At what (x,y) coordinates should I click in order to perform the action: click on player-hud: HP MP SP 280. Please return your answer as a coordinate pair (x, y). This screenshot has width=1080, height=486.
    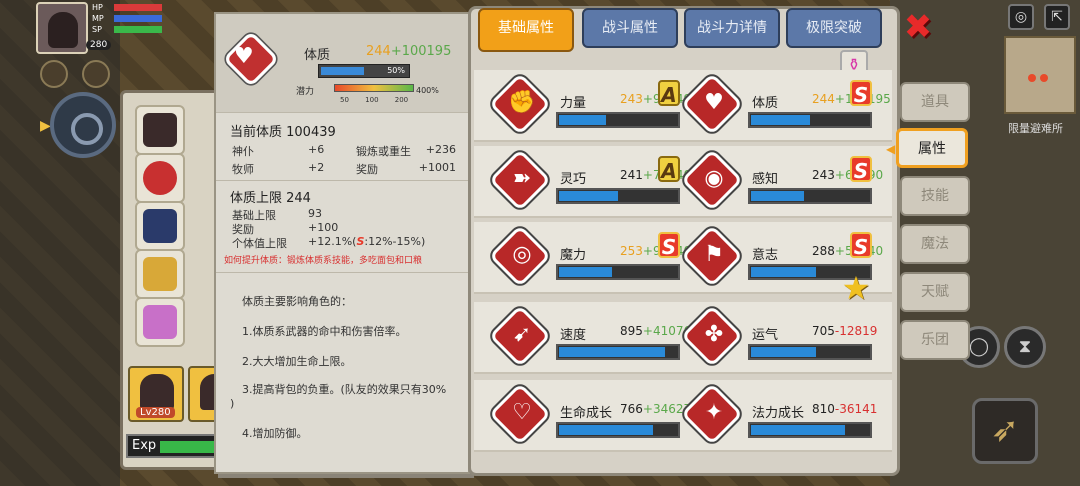
    Looking at the image, I should click on (99, 28).